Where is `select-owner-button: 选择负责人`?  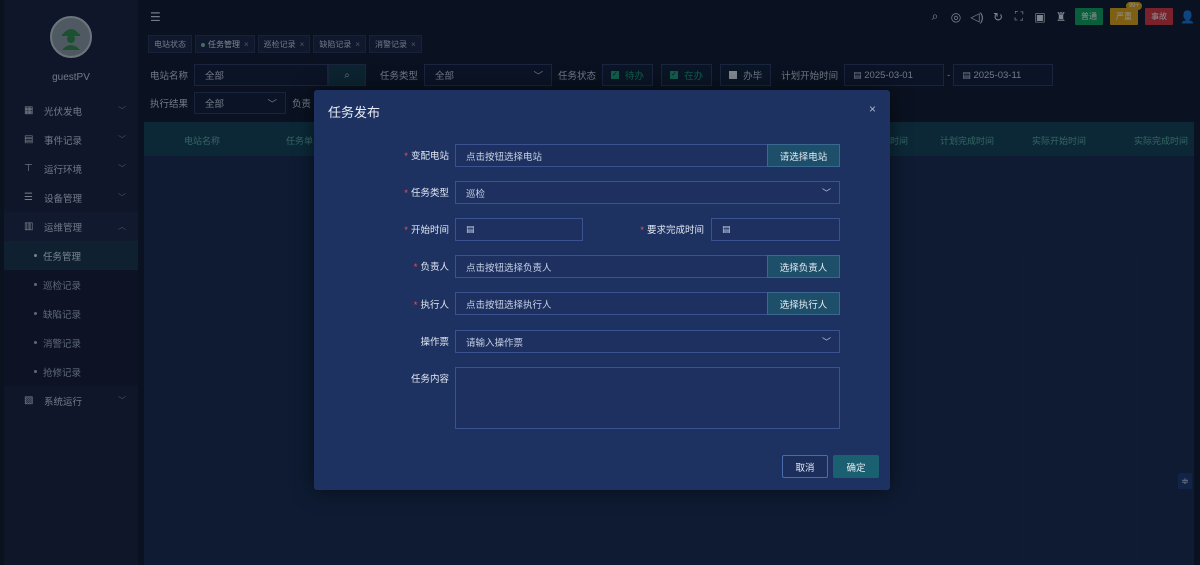 select-owner-button: 选择负责人 is located at coordinates (803, 266).